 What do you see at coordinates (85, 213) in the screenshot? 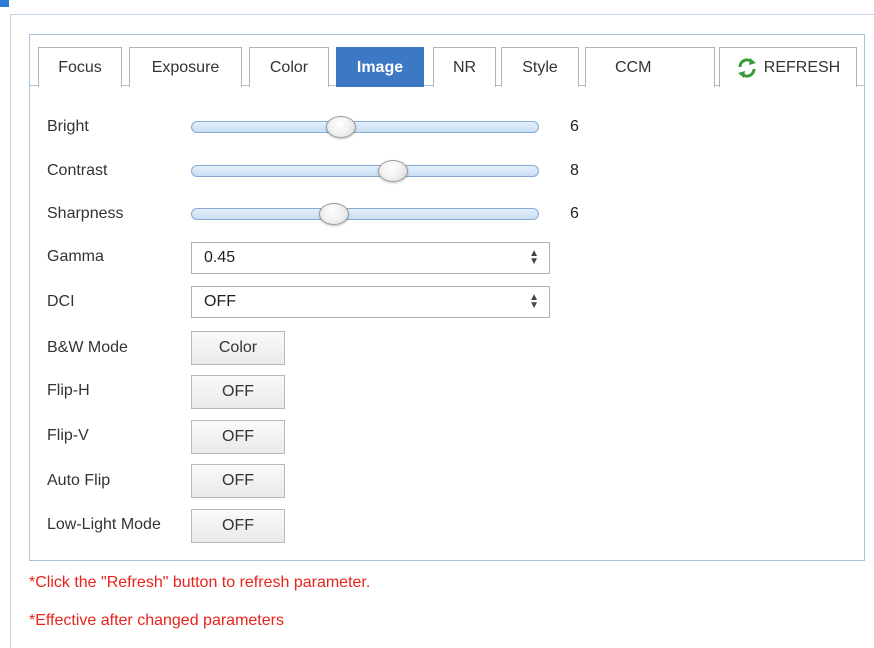
I see `sharpness-label: Sharpness` at bounding box center [85, 213].